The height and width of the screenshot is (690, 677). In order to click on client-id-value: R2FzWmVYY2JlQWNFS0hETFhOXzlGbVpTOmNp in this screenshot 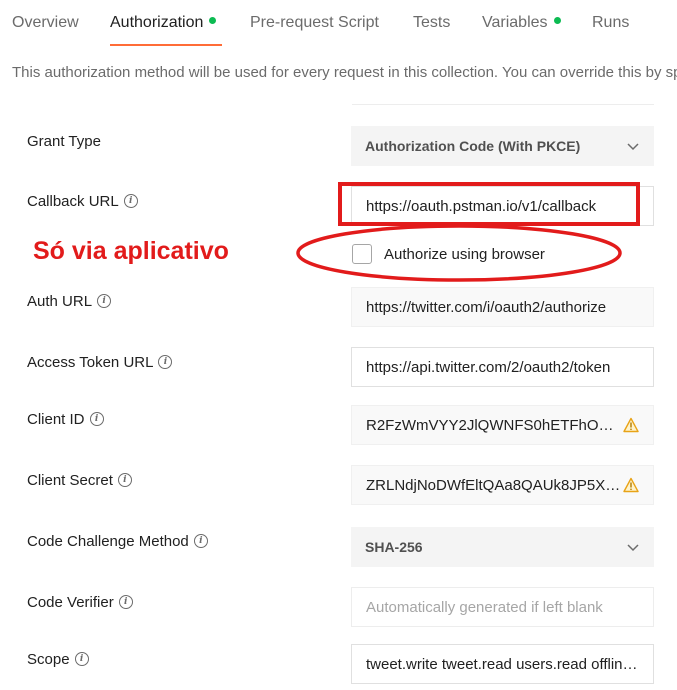, I will do `click(493, 425)`.